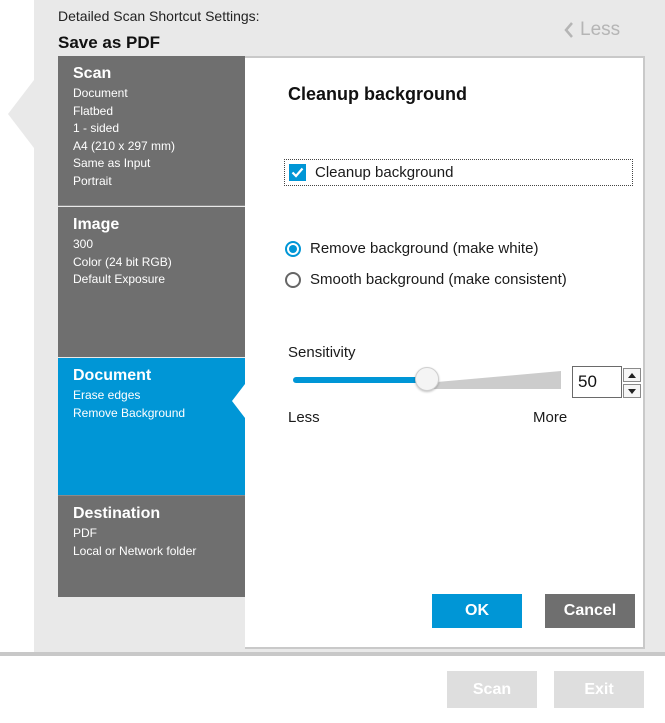 The height and width of the screenshot is (723, 665). I want to click on radio-label: Smooth background (make consistent), so click(438, 279).